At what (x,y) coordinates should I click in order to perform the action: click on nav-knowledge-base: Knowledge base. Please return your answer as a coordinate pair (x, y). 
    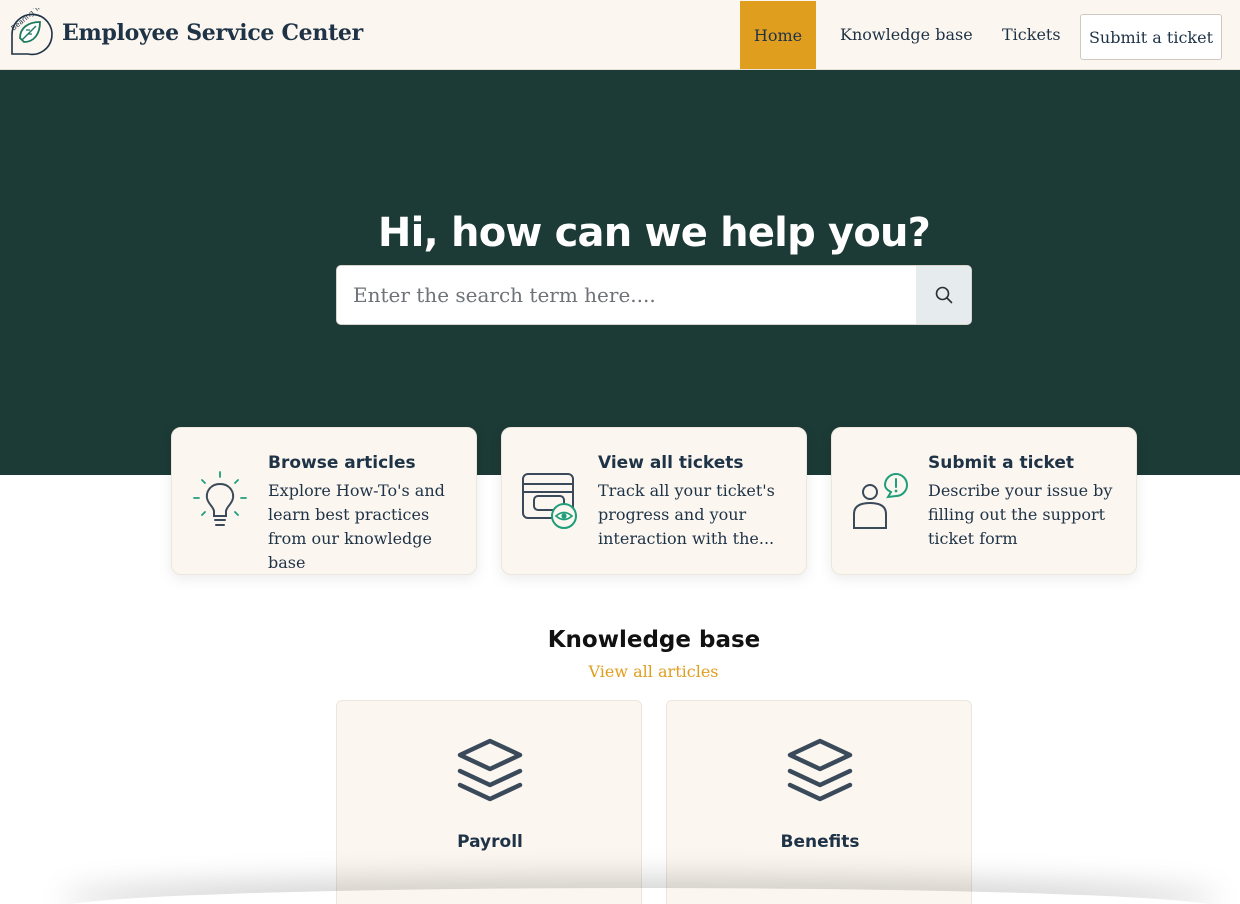
    Looking at the image, I should click on (906, 34).